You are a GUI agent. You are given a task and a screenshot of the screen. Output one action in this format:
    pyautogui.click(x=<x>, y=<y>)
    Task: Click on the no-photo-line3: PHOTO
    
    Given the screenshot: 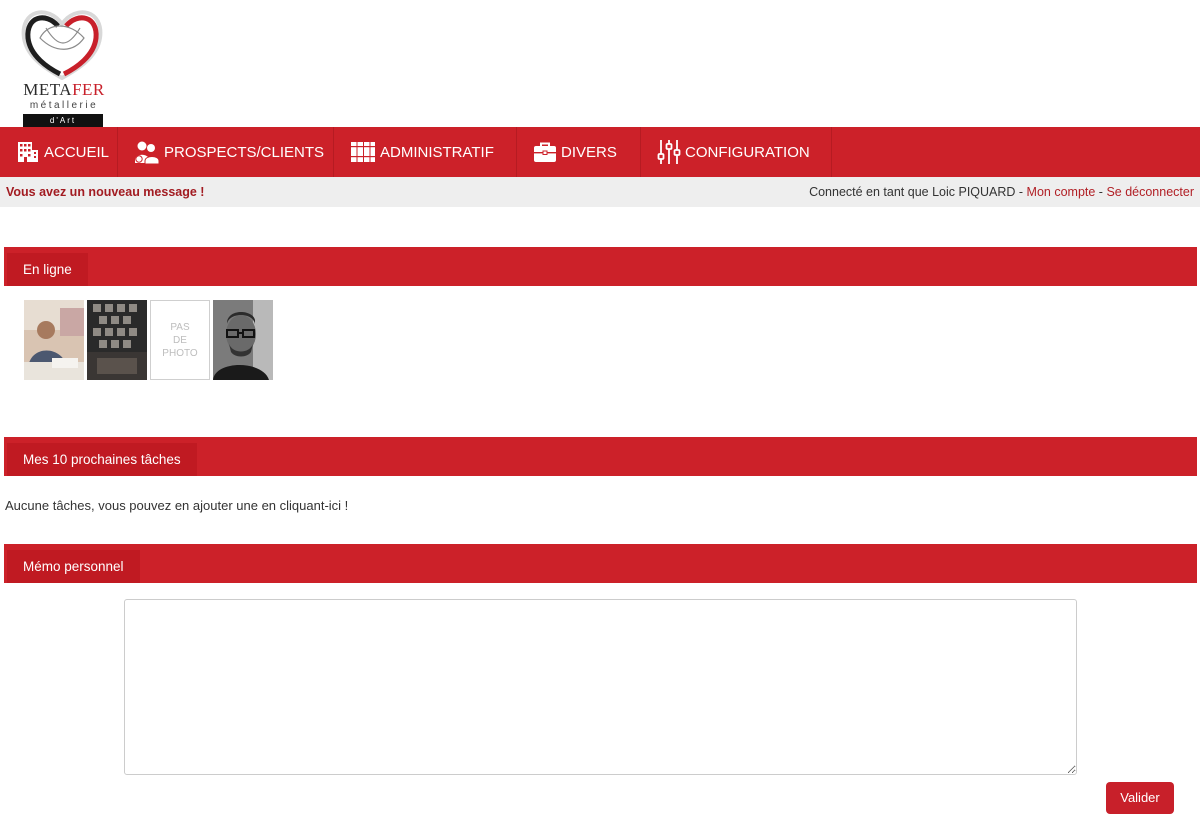 What is the action you would take?
    pyautogui.click(x=180, y=353)
    